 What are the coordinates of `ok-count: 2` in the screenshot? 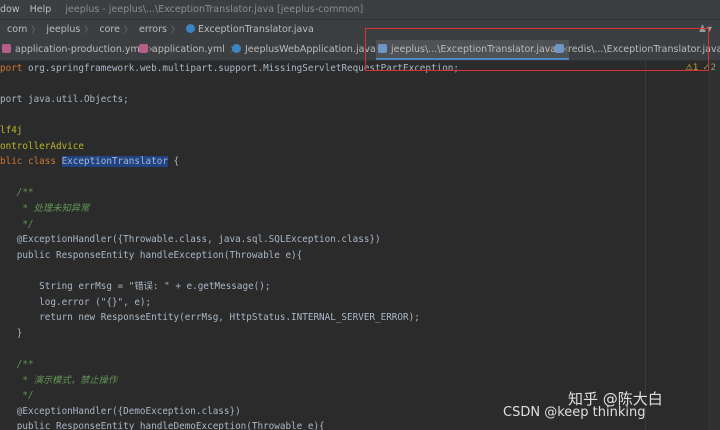 It's located at (713, 68).